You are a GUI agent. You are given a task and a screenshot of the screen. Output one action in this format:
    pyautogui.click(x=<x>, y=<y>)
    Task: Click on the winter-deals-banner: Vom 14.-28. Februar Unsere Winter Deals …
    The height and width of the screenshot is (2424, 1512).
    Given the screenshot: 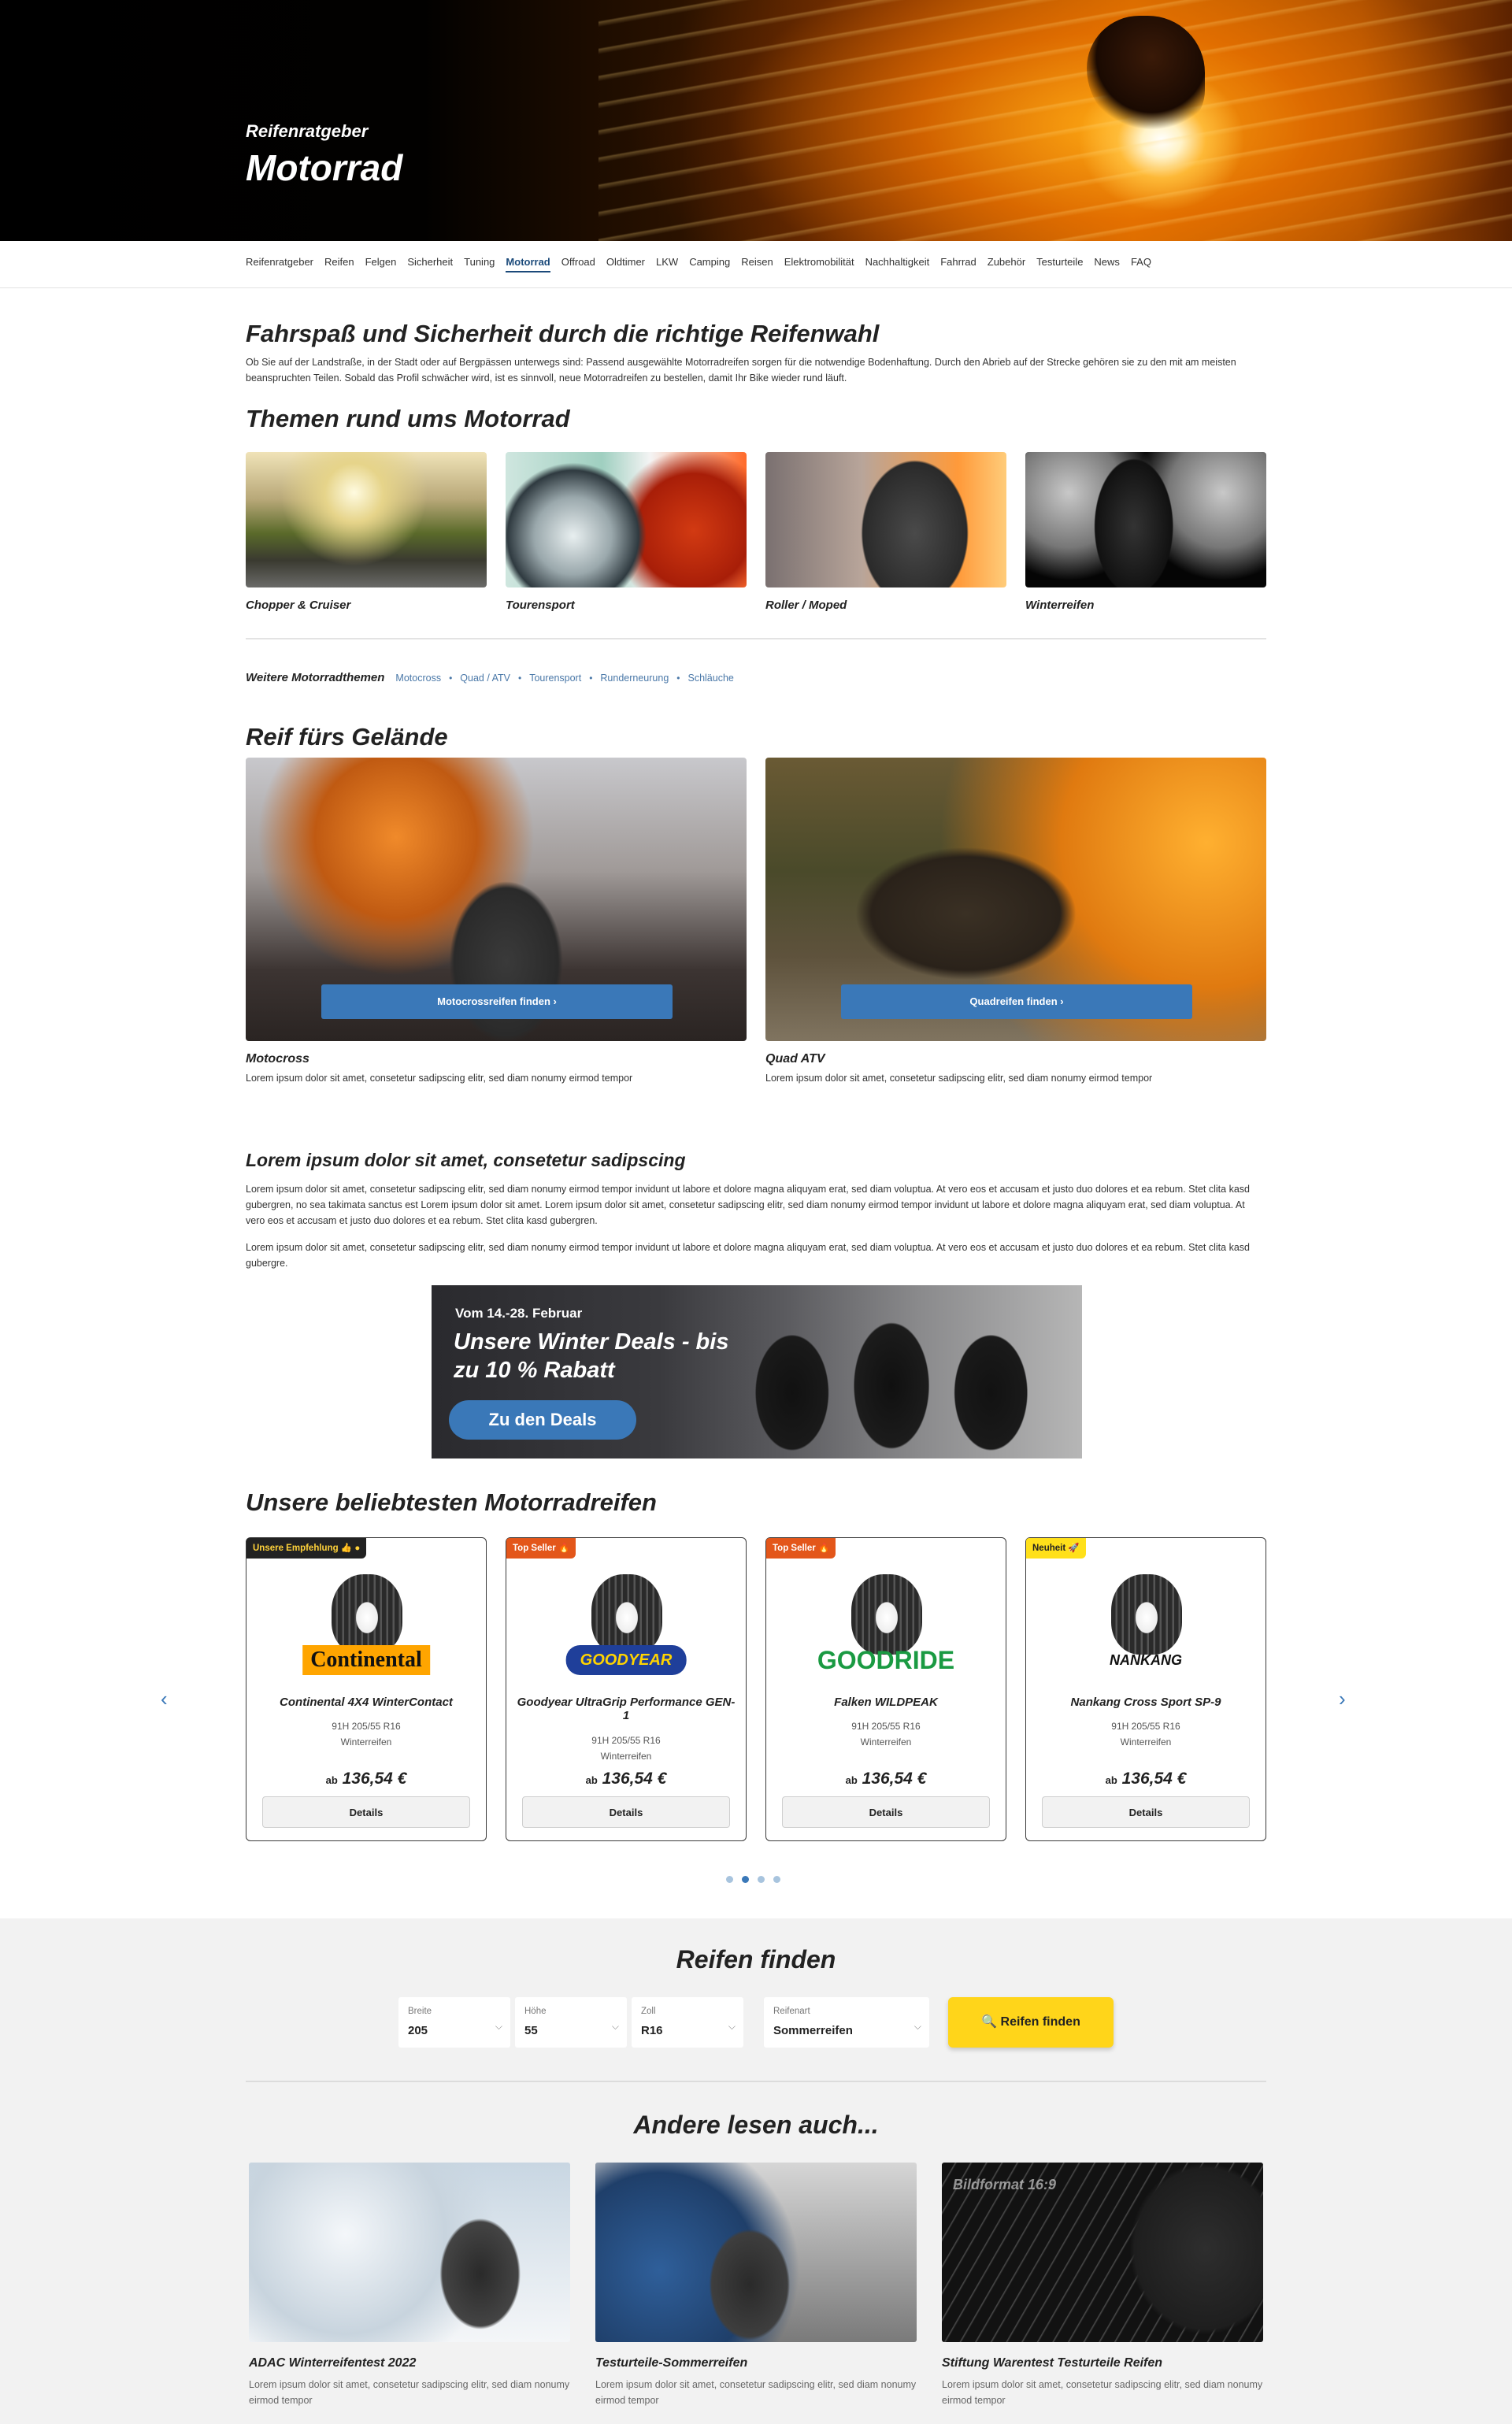 What is the action you would take?
    pyautogui.click(x=757, y=1371)
    